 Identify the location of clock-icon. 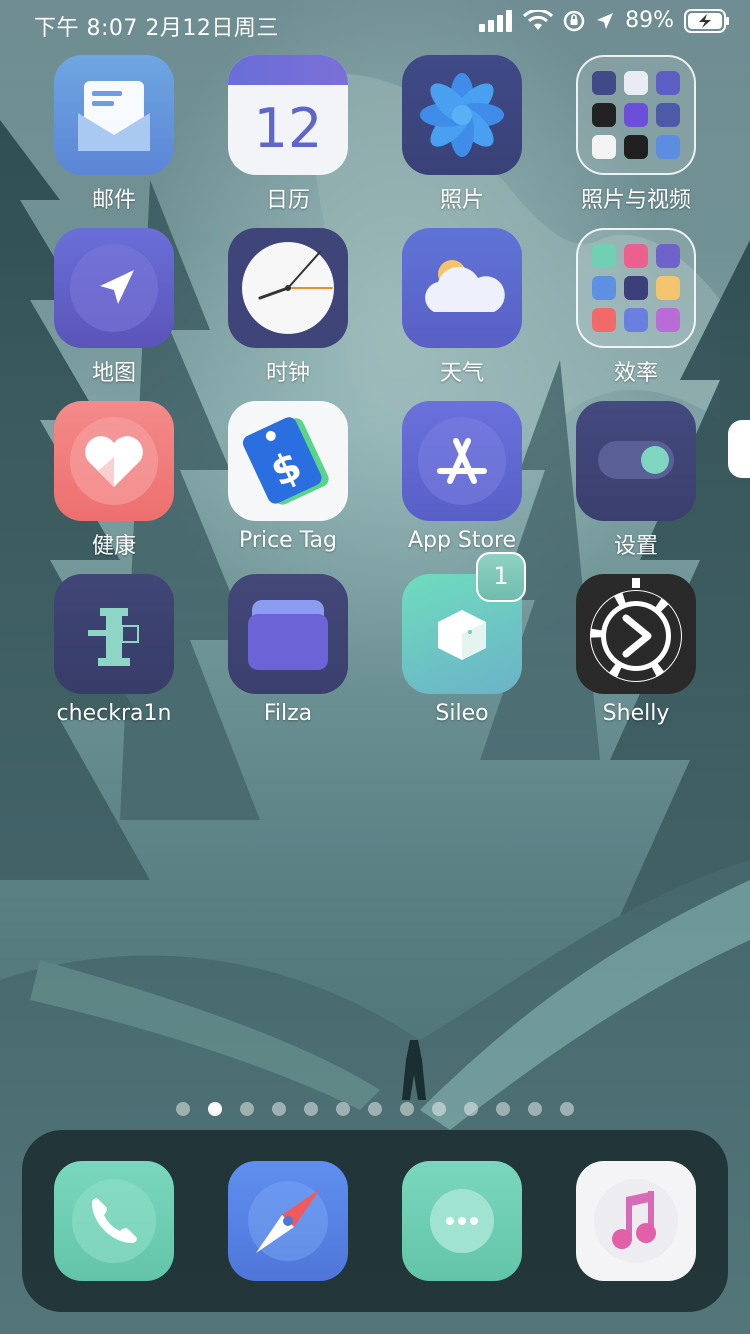
(288, 288).